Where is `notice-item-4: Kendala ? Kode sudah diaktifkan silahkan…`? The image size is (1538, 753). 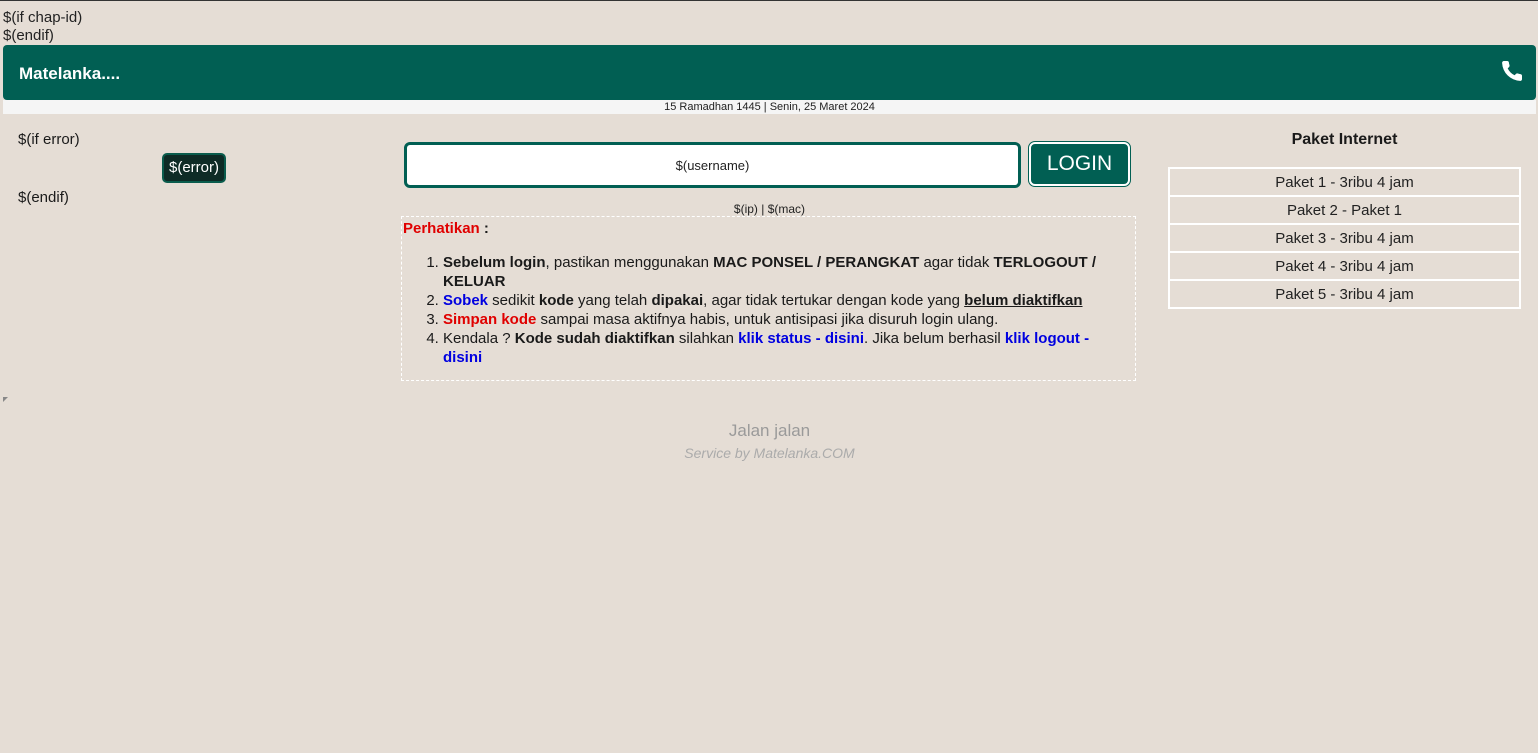 notice-item-4: Kendala ? Kode sudah diaktifkan silahkan… is located at coordinates (787, 348).